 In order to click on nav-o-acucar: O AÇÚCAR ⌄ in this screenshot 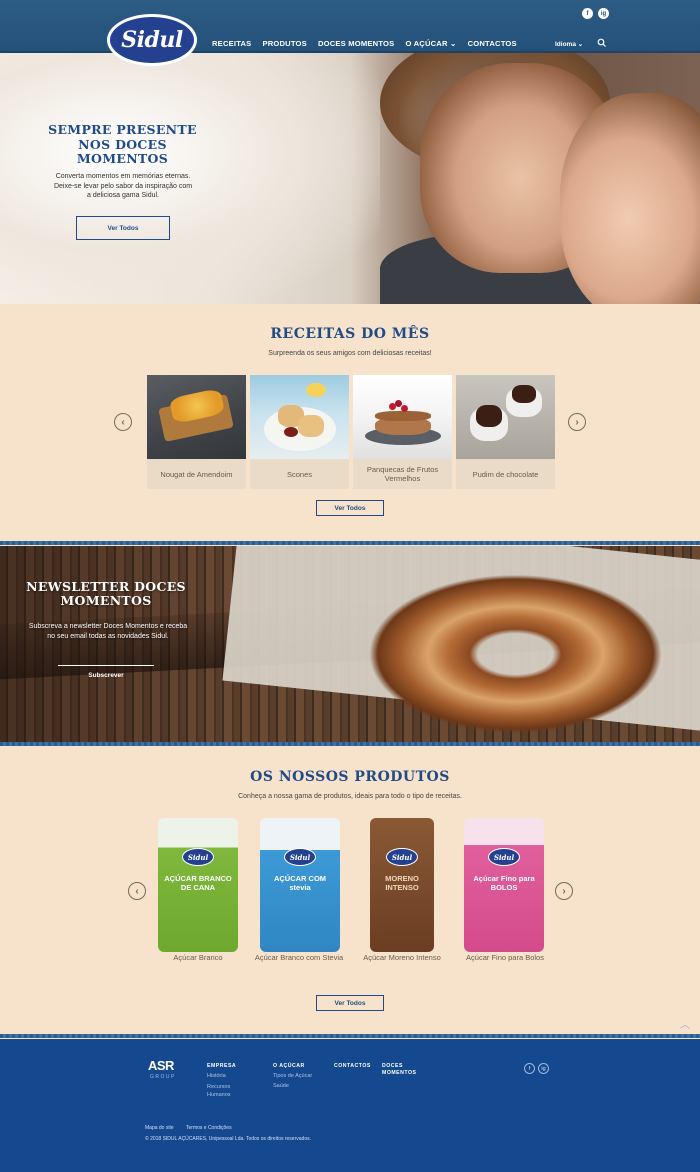, I will do `click(430, 43)`.